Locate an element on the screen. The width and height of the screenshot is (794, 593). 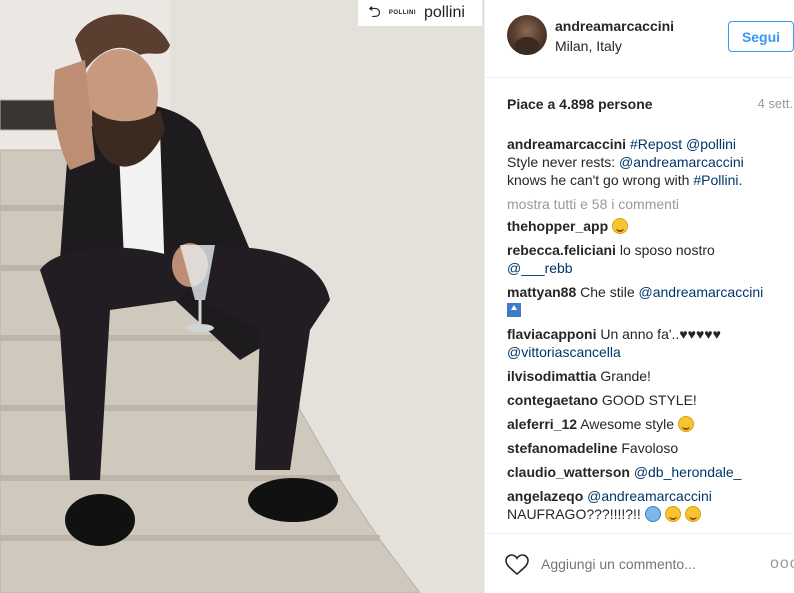
post-header: andreamarcaccini Milan, Italy Segui is located at coordinates (639, 39).